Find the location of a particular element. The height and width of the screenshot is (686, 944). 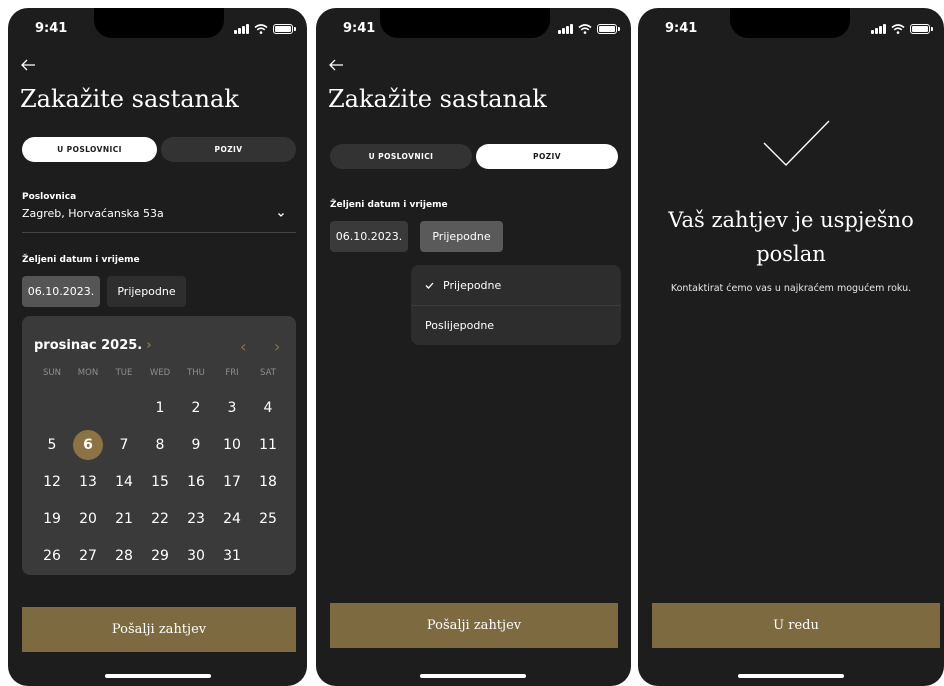

calendar-day-number: 14 is located at coordinates (124, 481).